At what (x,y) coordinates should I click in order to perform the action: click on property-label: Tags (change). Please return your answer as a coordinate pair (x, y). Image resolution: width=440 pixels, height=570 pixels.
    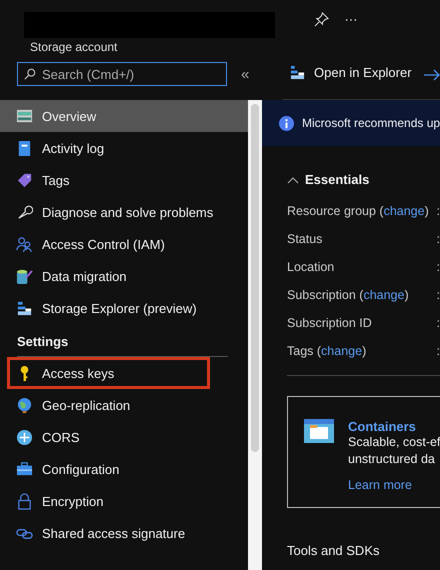
    Looking at the image, I should click on (327, 351).